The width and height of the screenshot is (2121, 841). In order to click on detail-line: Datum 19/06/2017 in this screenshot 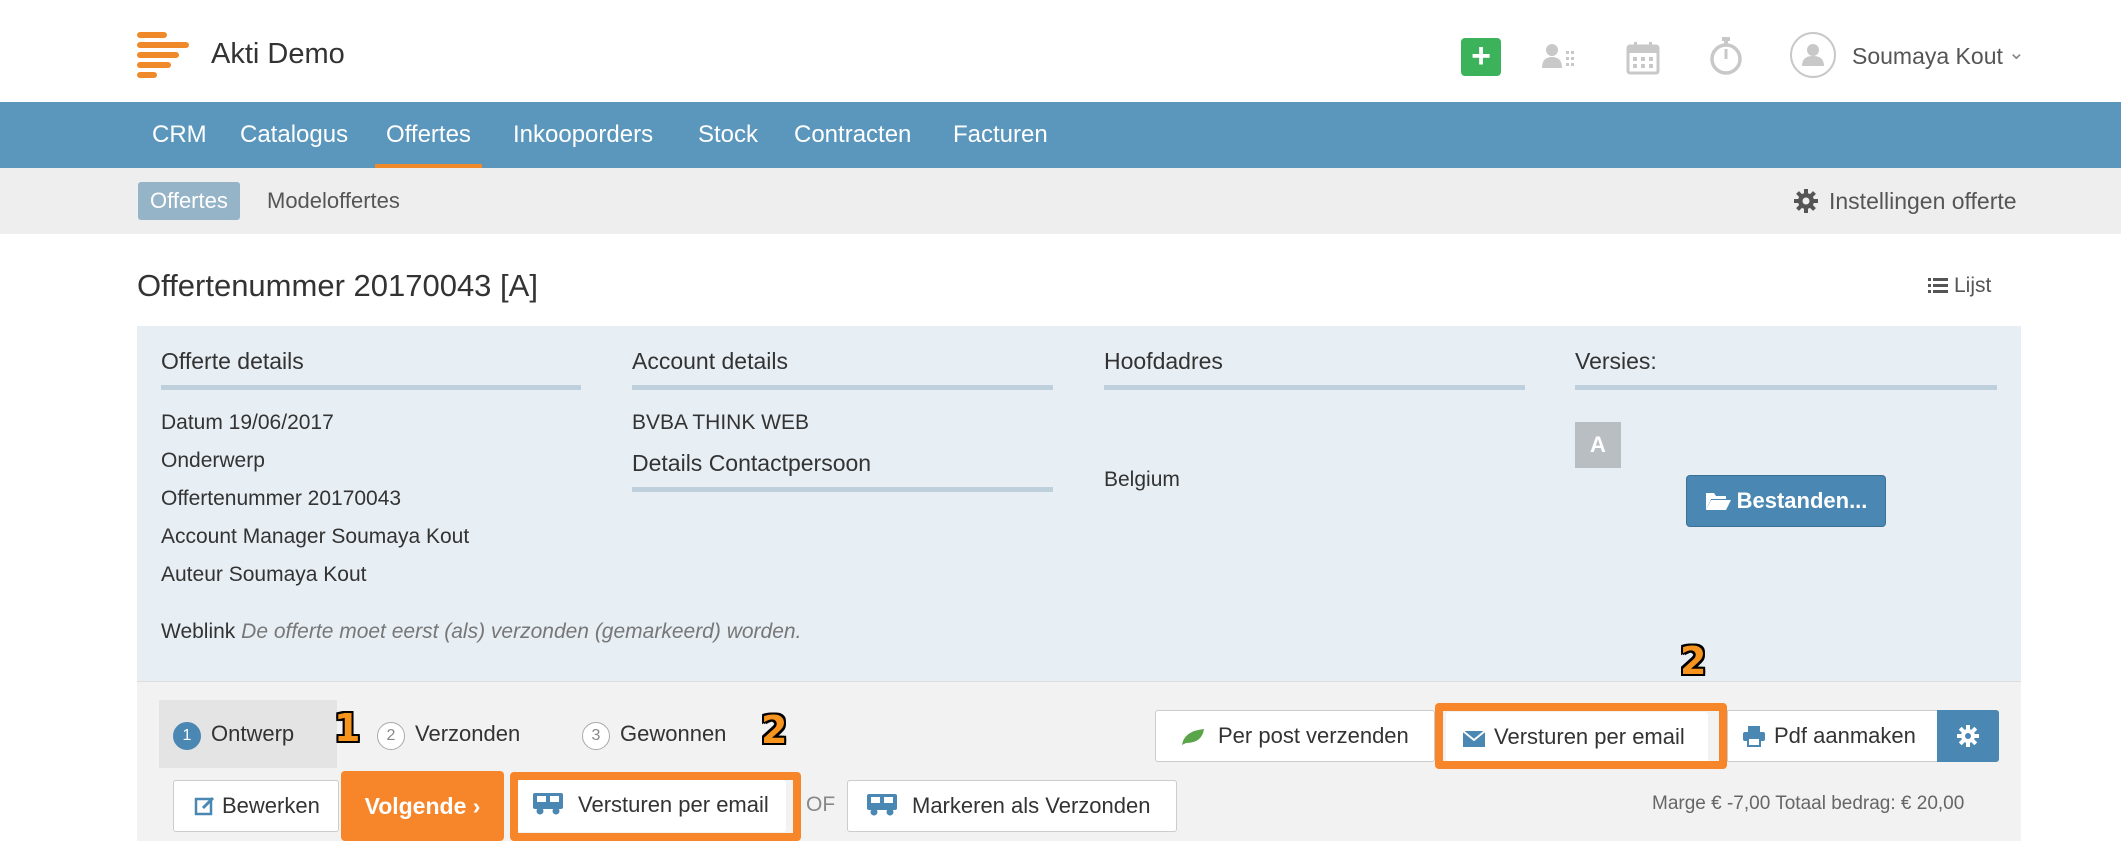, I will do `click(247, 422)`.